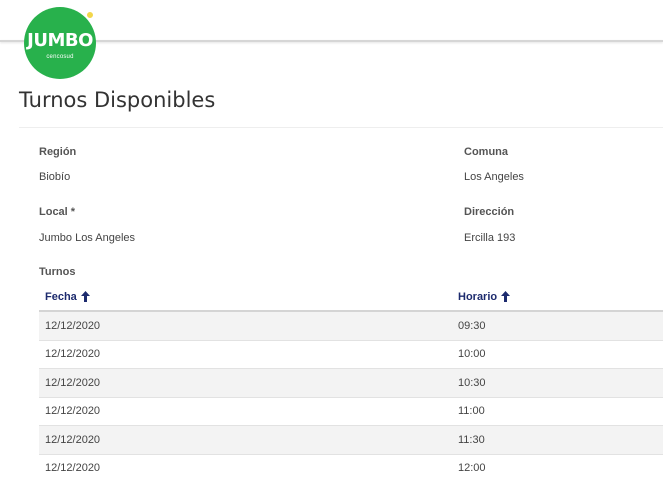  What do you see at coordinates (87, 238) in the screenshot?
I see `local-value: Jumbo Los Angeles` at bounding box center [87, 238].